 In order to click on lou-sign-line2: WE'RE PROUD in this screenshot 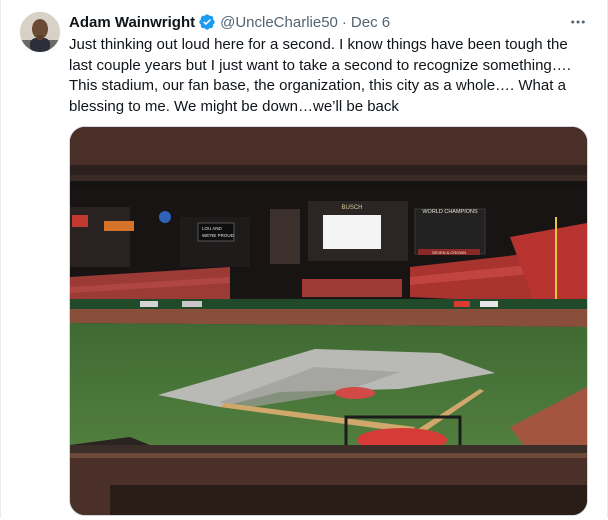, I will do `click(218, 235)`.